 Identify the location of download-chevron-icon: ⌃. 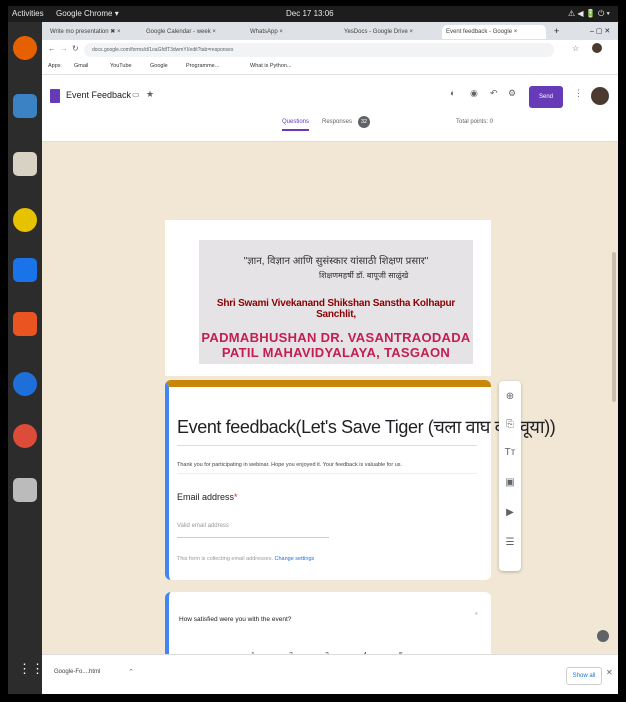
(131, 672).